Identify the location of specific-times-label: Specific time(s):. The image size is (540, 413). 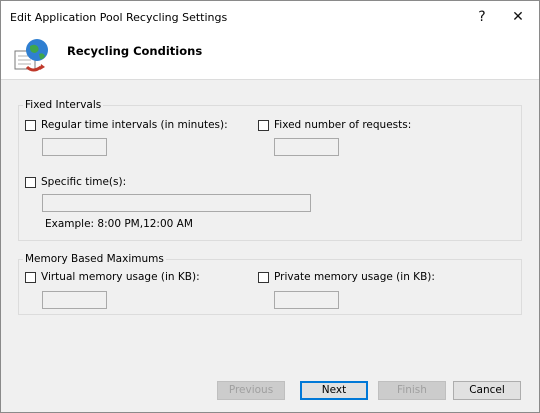
(84, 182).